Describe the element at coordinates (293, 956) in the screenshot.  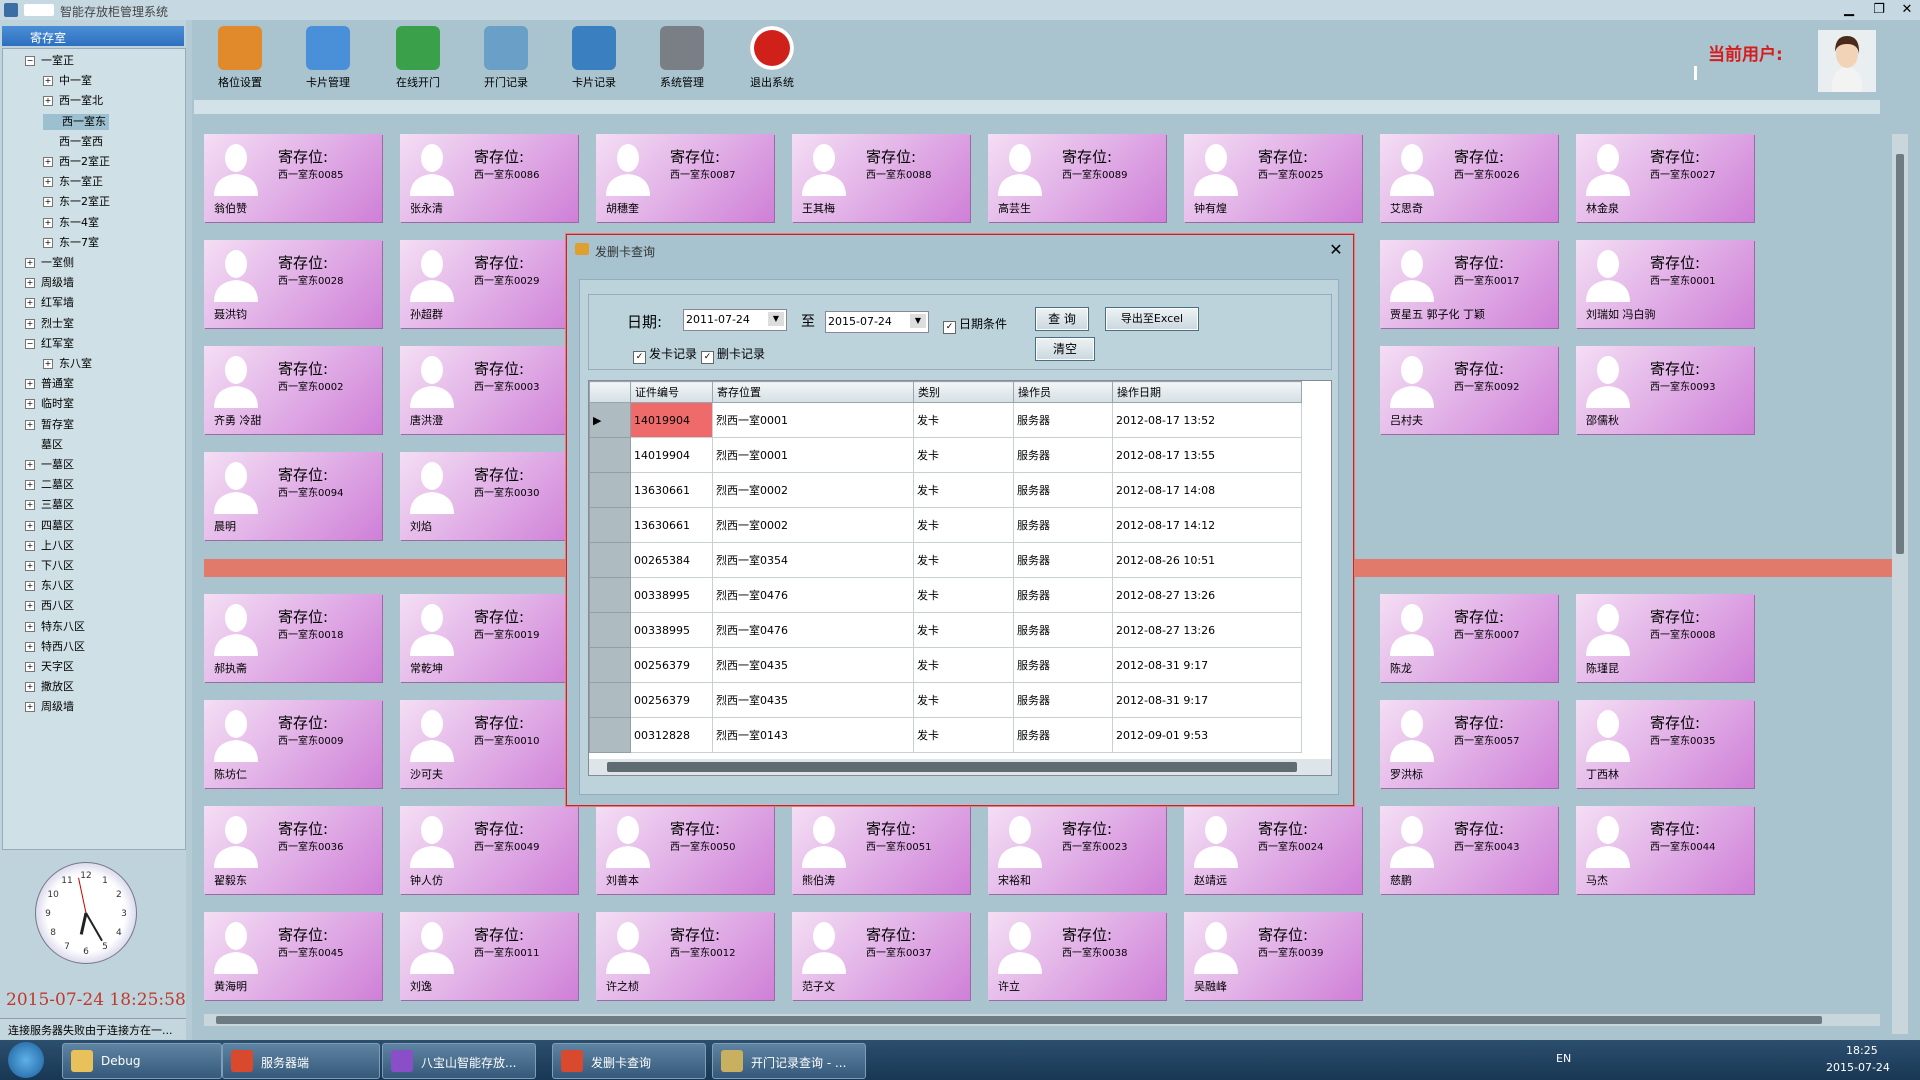
I see `storage-cell: 寄存位: 西一室东0045 黄海明` at that location.